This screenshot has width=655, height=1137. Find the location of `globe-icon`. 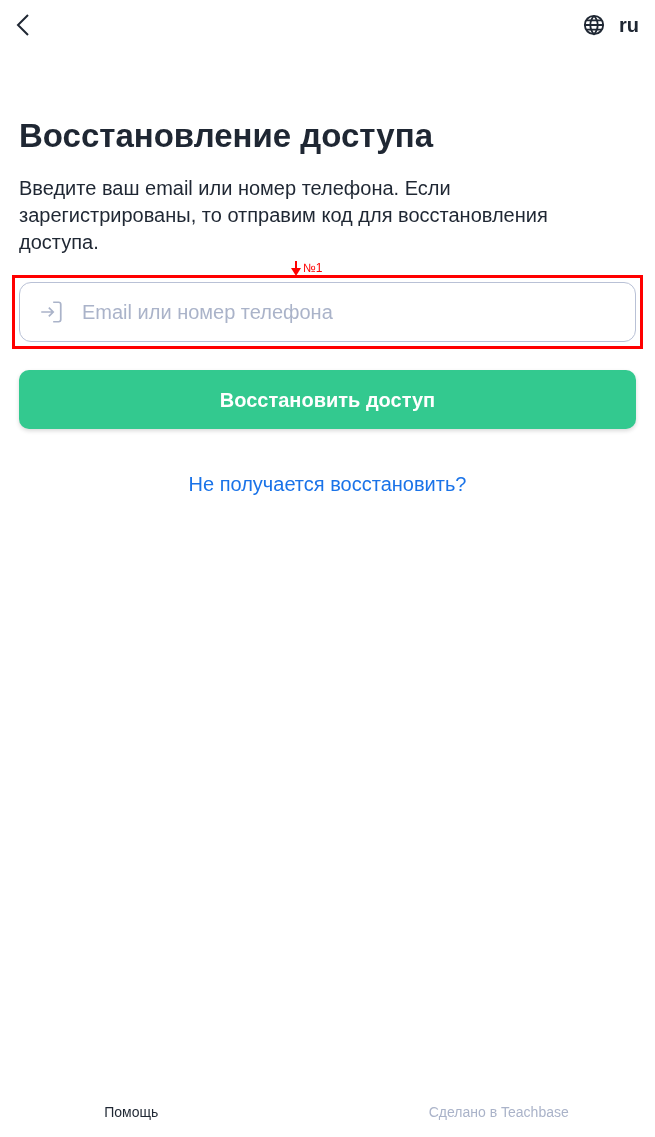

globe-icon is located at coordinates (594, 25).